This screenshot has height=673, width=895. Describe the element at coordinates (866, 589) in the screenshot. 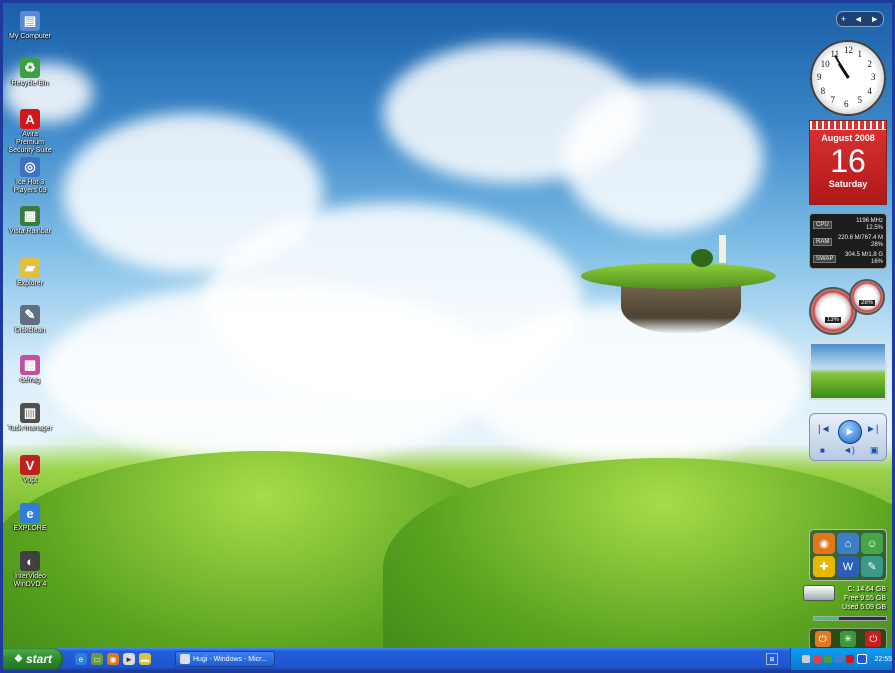

I see `drive-capacity: C: 14.64 GB` at that location.